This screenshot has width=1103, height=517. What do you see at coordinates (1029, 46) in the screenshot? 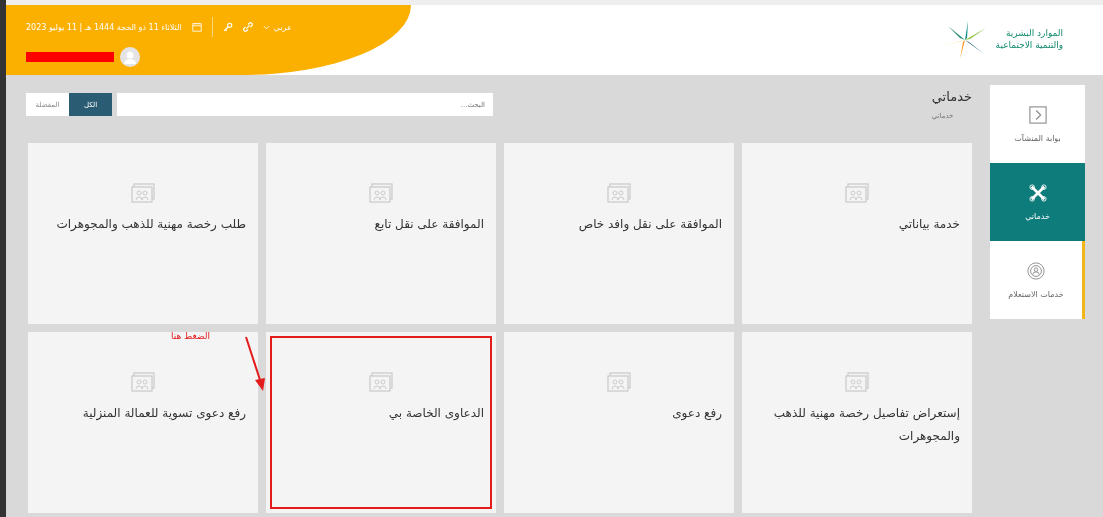
I see `logo-text: والتنمية الاجتماعية` at bounding box center [1029, 46].